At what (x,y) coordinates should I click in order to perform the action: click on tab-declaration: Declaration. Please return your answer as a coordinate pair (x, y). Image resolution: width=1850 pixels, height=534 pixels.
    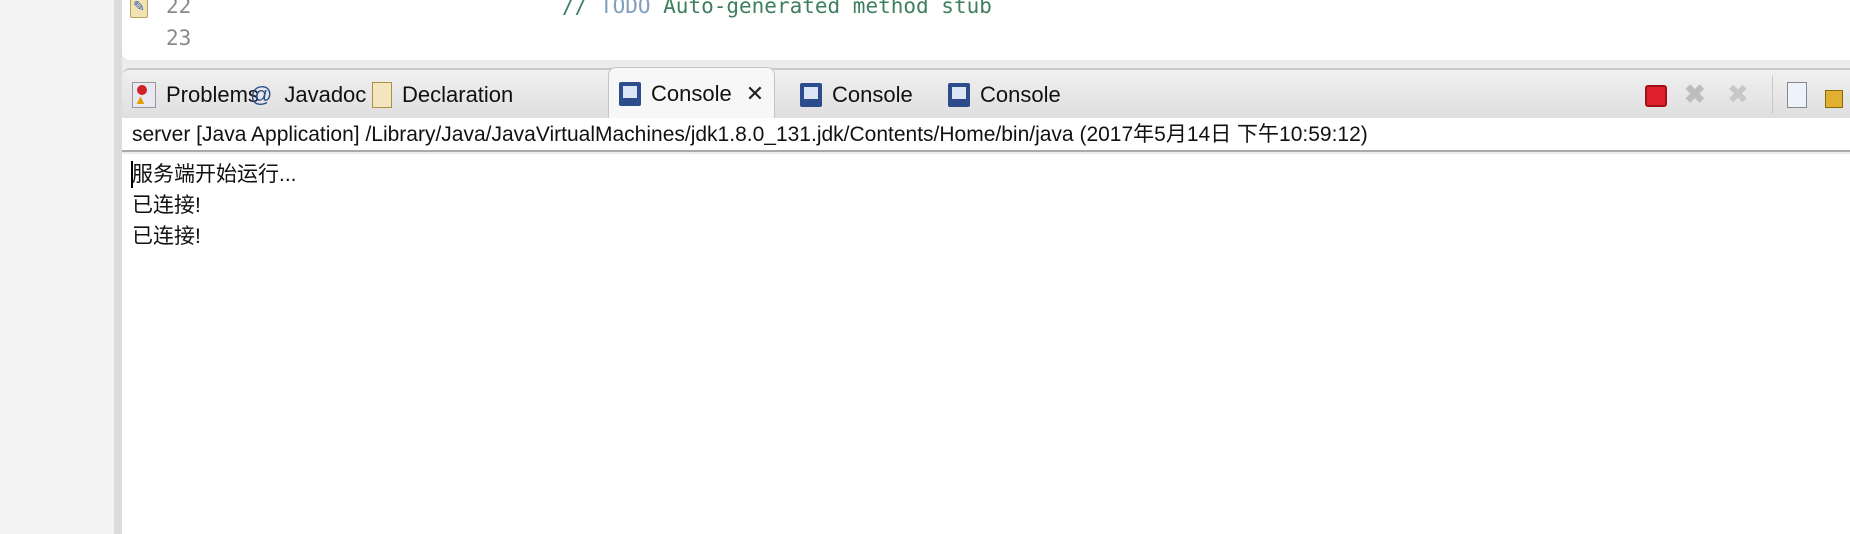
    Looking at the image, I should click on (442, 95).